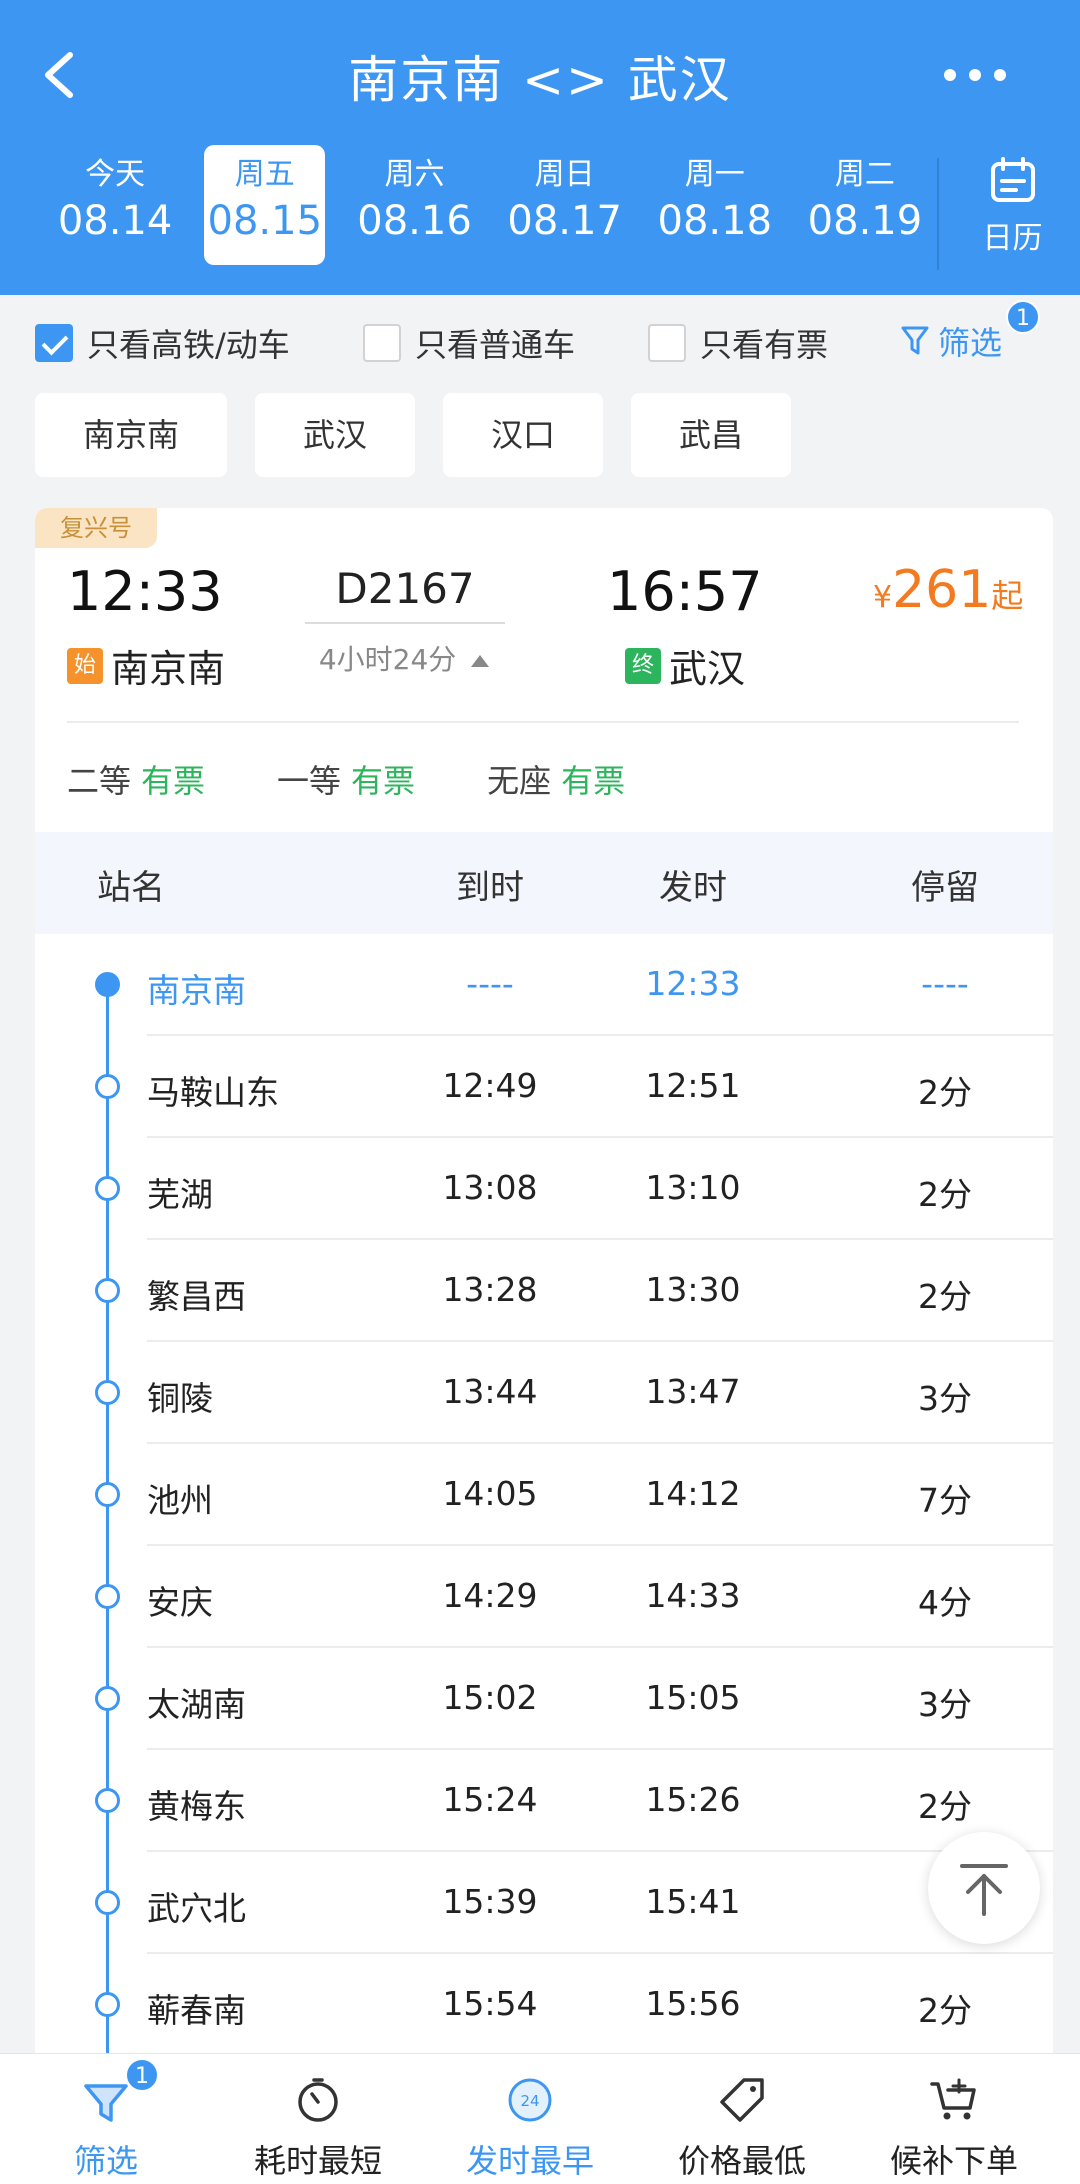  I want to click on station-chip: 汉口, so click(523, 435).